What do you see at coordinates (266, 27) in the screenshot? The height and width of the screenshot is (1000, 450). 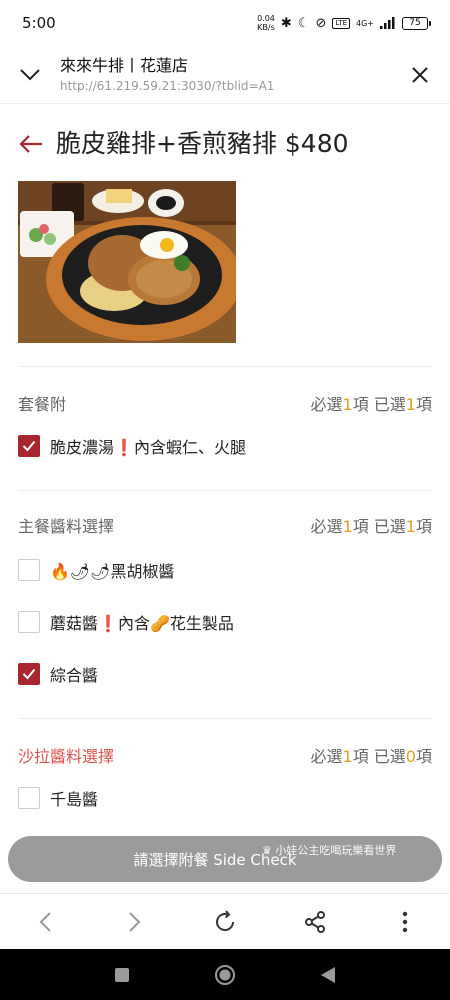 I see `net-speed-unit: KB/s` at bounding box center [266, 27].